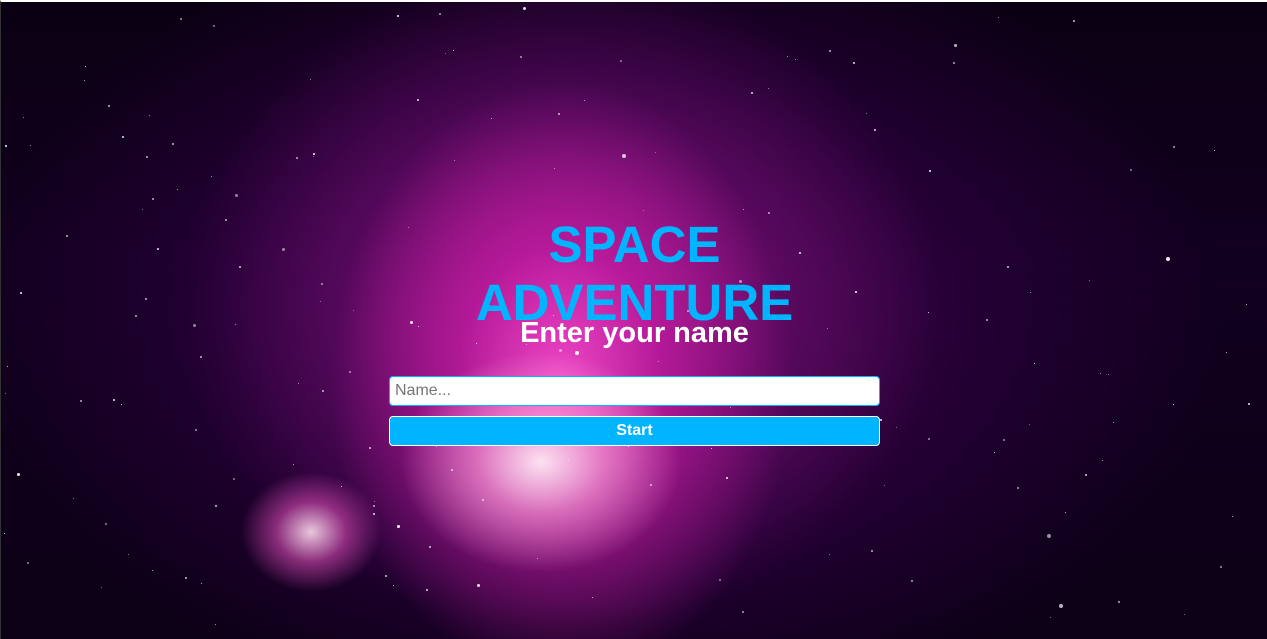  Describe the element at coordinates (634, 431) in the screenshot. I see `start-button: Start` at that location.